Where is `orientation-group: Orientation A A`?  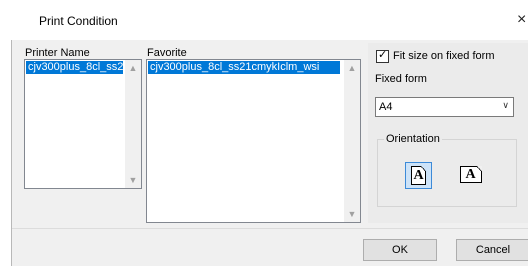
orientation-group: Orientation A A is located at coordinates (447, 170).